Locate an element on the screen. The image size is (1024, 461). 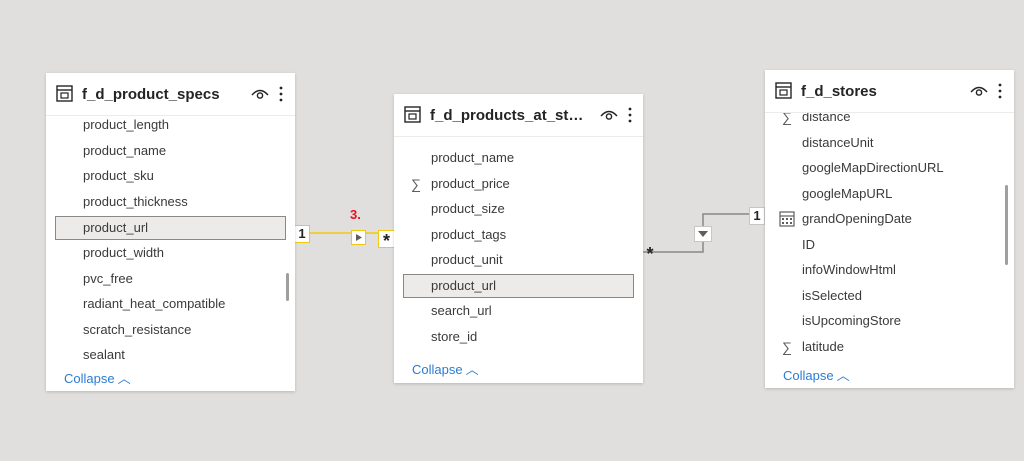
field-name: product_size is located at coordinates (468, 208).